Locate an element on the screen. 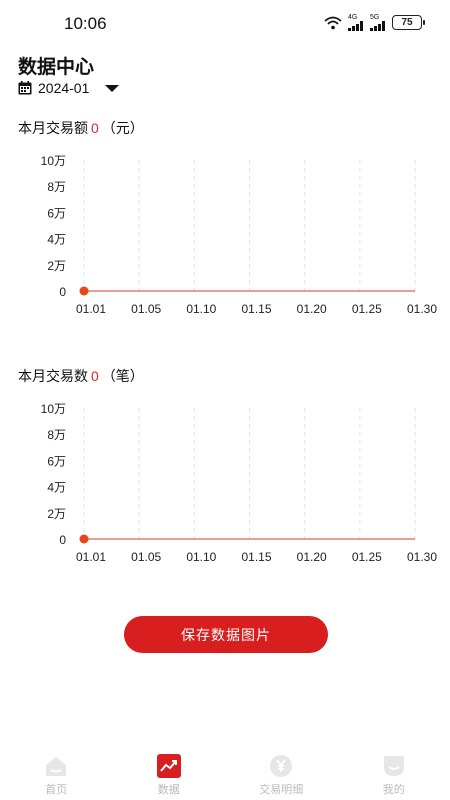 The height and width of the screenshot is (800, 450). signal-icon-2: 5G is located at coordinates (378, 22).